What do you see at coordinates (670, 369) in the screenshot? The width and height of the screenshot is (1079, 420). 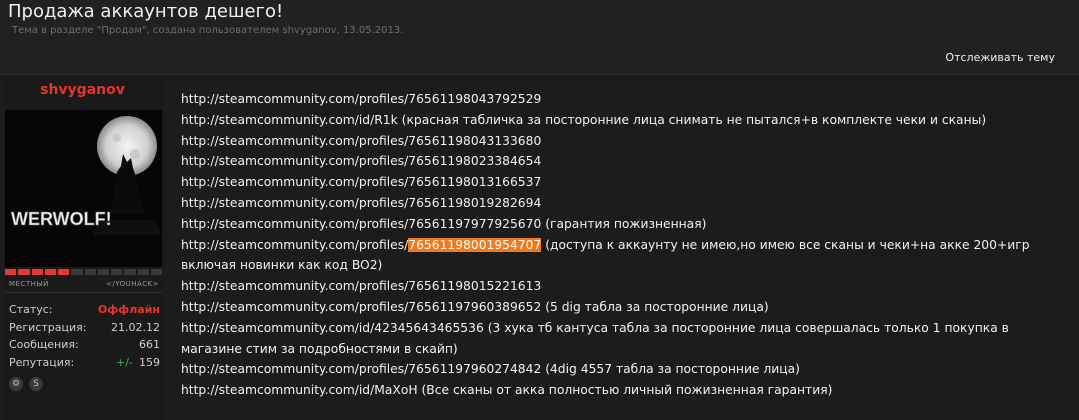 I see `line-note: (4dig 4557 табла за посторонние лица)` at bounding box center [670, 369].